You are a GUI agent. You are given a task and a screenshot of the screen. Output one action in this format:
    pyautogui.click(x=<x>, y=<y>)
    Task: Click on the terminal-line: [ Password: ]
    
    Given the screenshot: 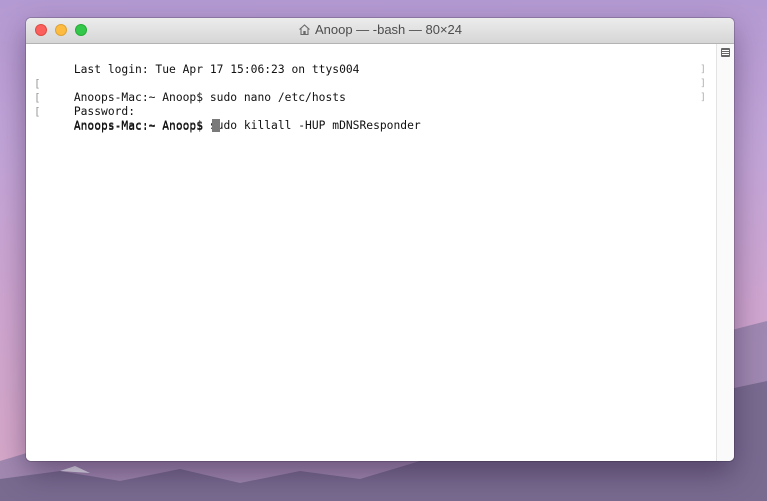 What is the action you would take?
    pyautogui.click(x=370, y=98)
    